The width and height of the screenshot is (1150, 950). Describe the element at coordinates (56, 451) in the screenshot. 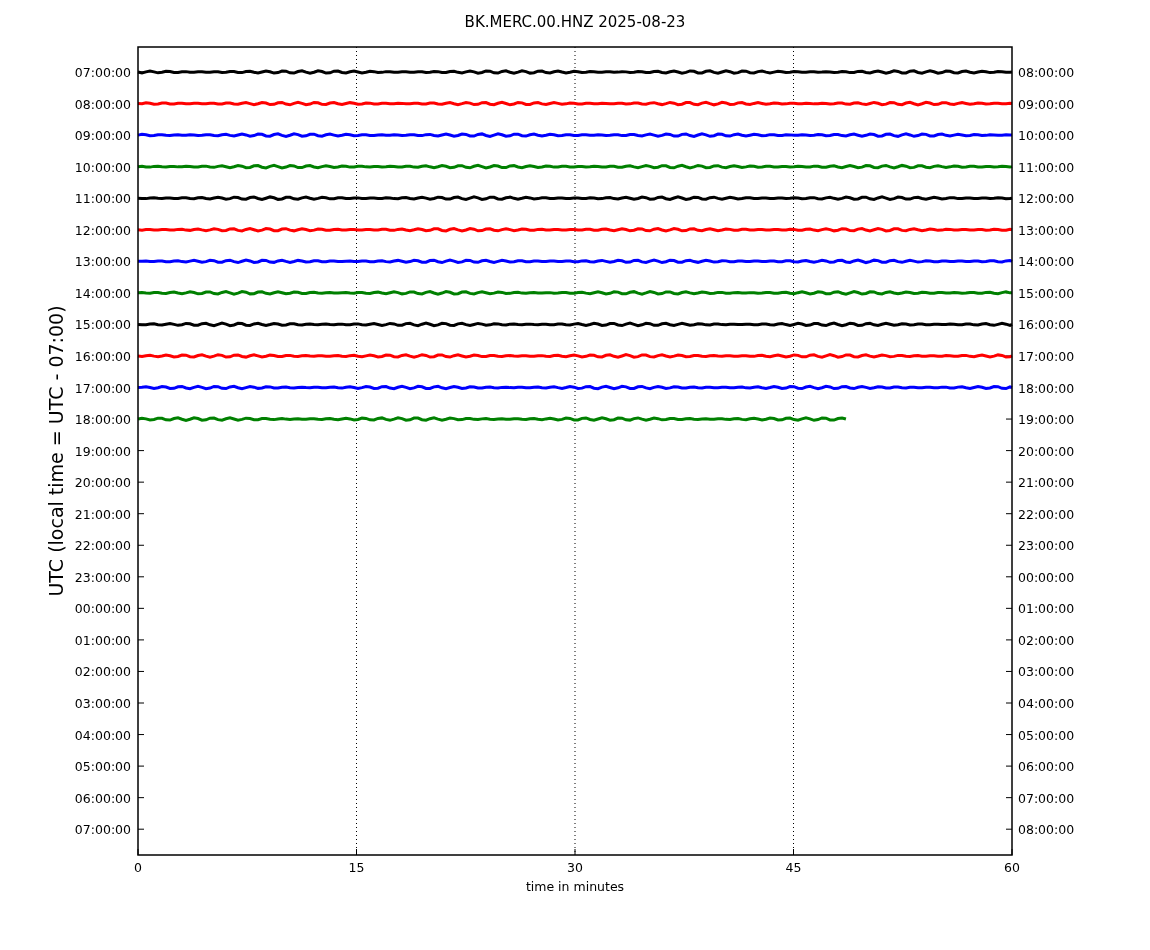

I see `y-axis-label: UTC (local time = UTC - 07:00)` at that location.